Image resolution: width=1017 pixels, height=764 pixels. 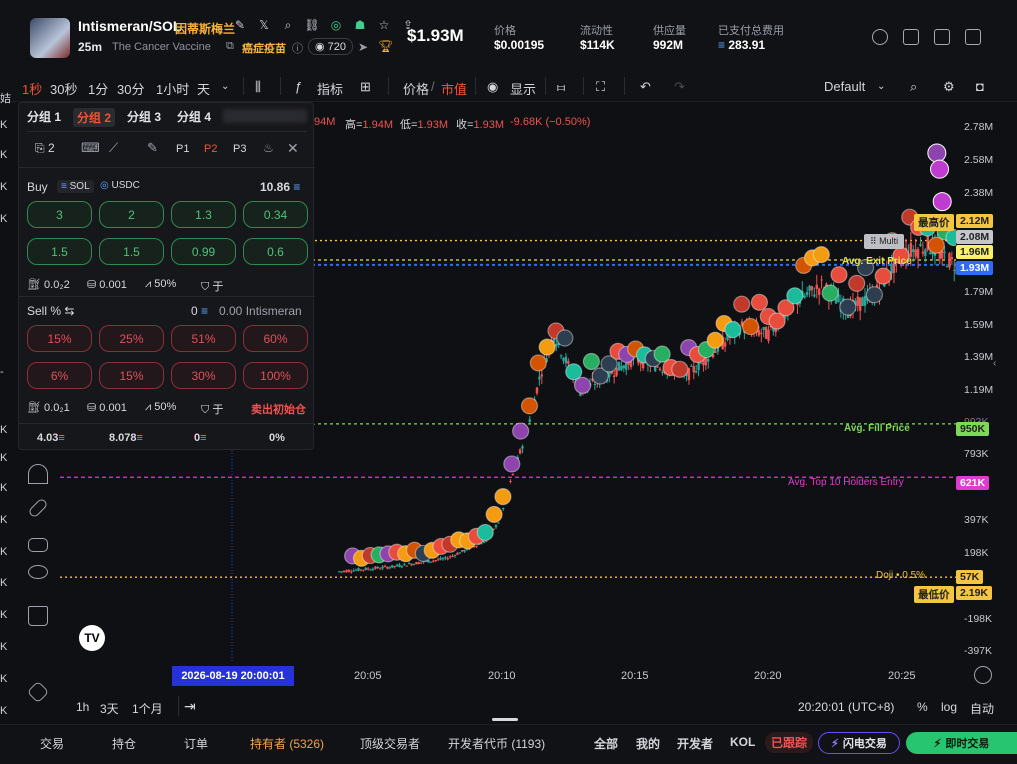 I want to click on tab-trades: 交易, so click(x=52, y=743).